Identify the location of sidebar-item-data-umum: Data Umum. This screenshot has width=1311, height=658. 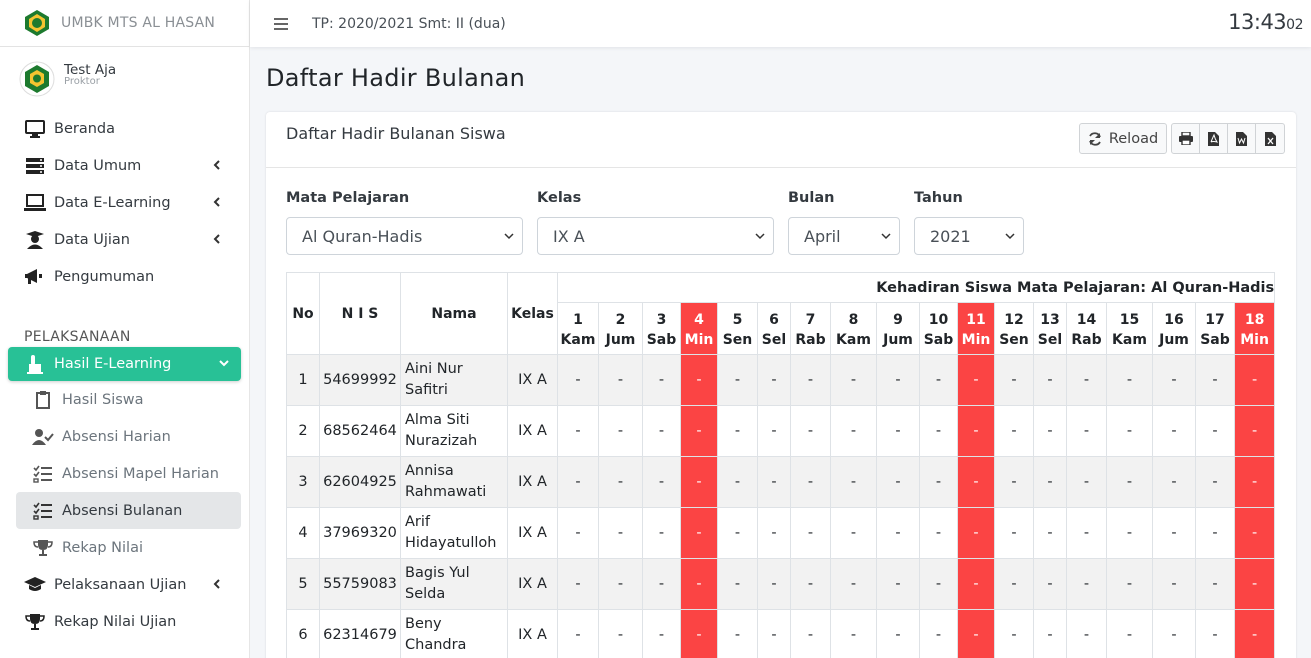
(120, 165).